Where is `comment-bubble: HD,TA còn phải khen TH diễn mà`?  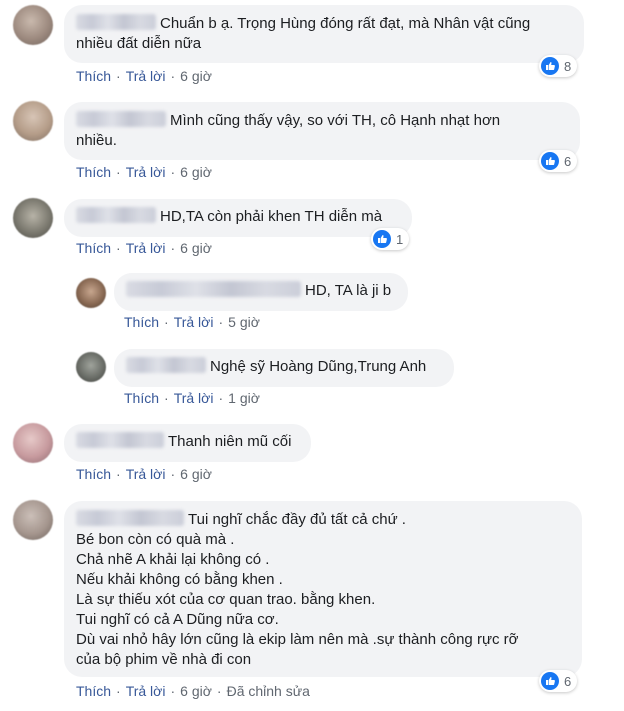 comment-bubble: HD,TA còn phải khen TH diễn mà is located at coordinates (238, 218).